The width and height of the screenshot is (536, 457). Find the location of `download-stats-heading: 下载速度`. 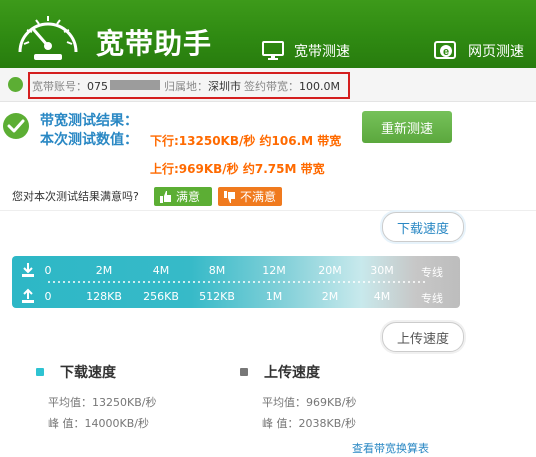

download-stats-heading: 下载速度 is located at coordinates (76, 372).